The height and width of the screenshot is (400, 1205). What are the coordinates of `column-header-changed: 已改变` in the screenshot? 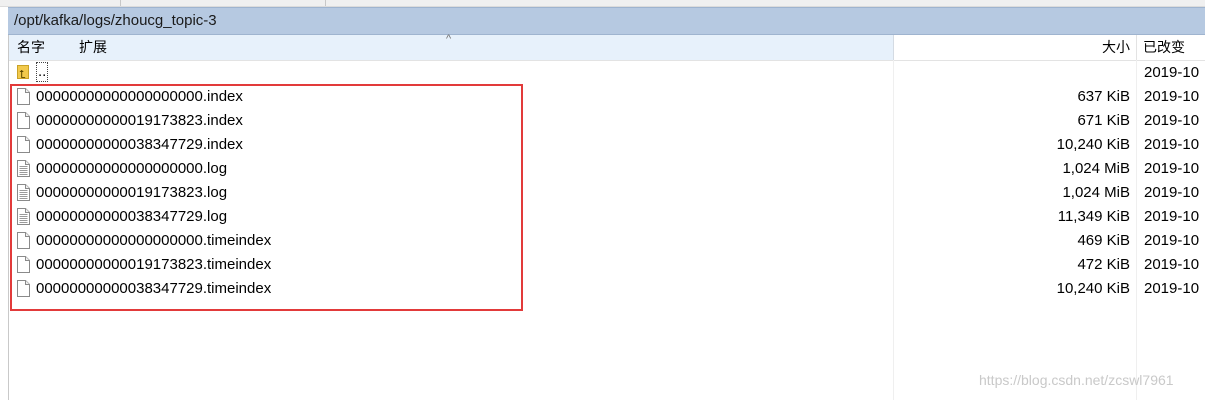 It's located at (1171, 47).